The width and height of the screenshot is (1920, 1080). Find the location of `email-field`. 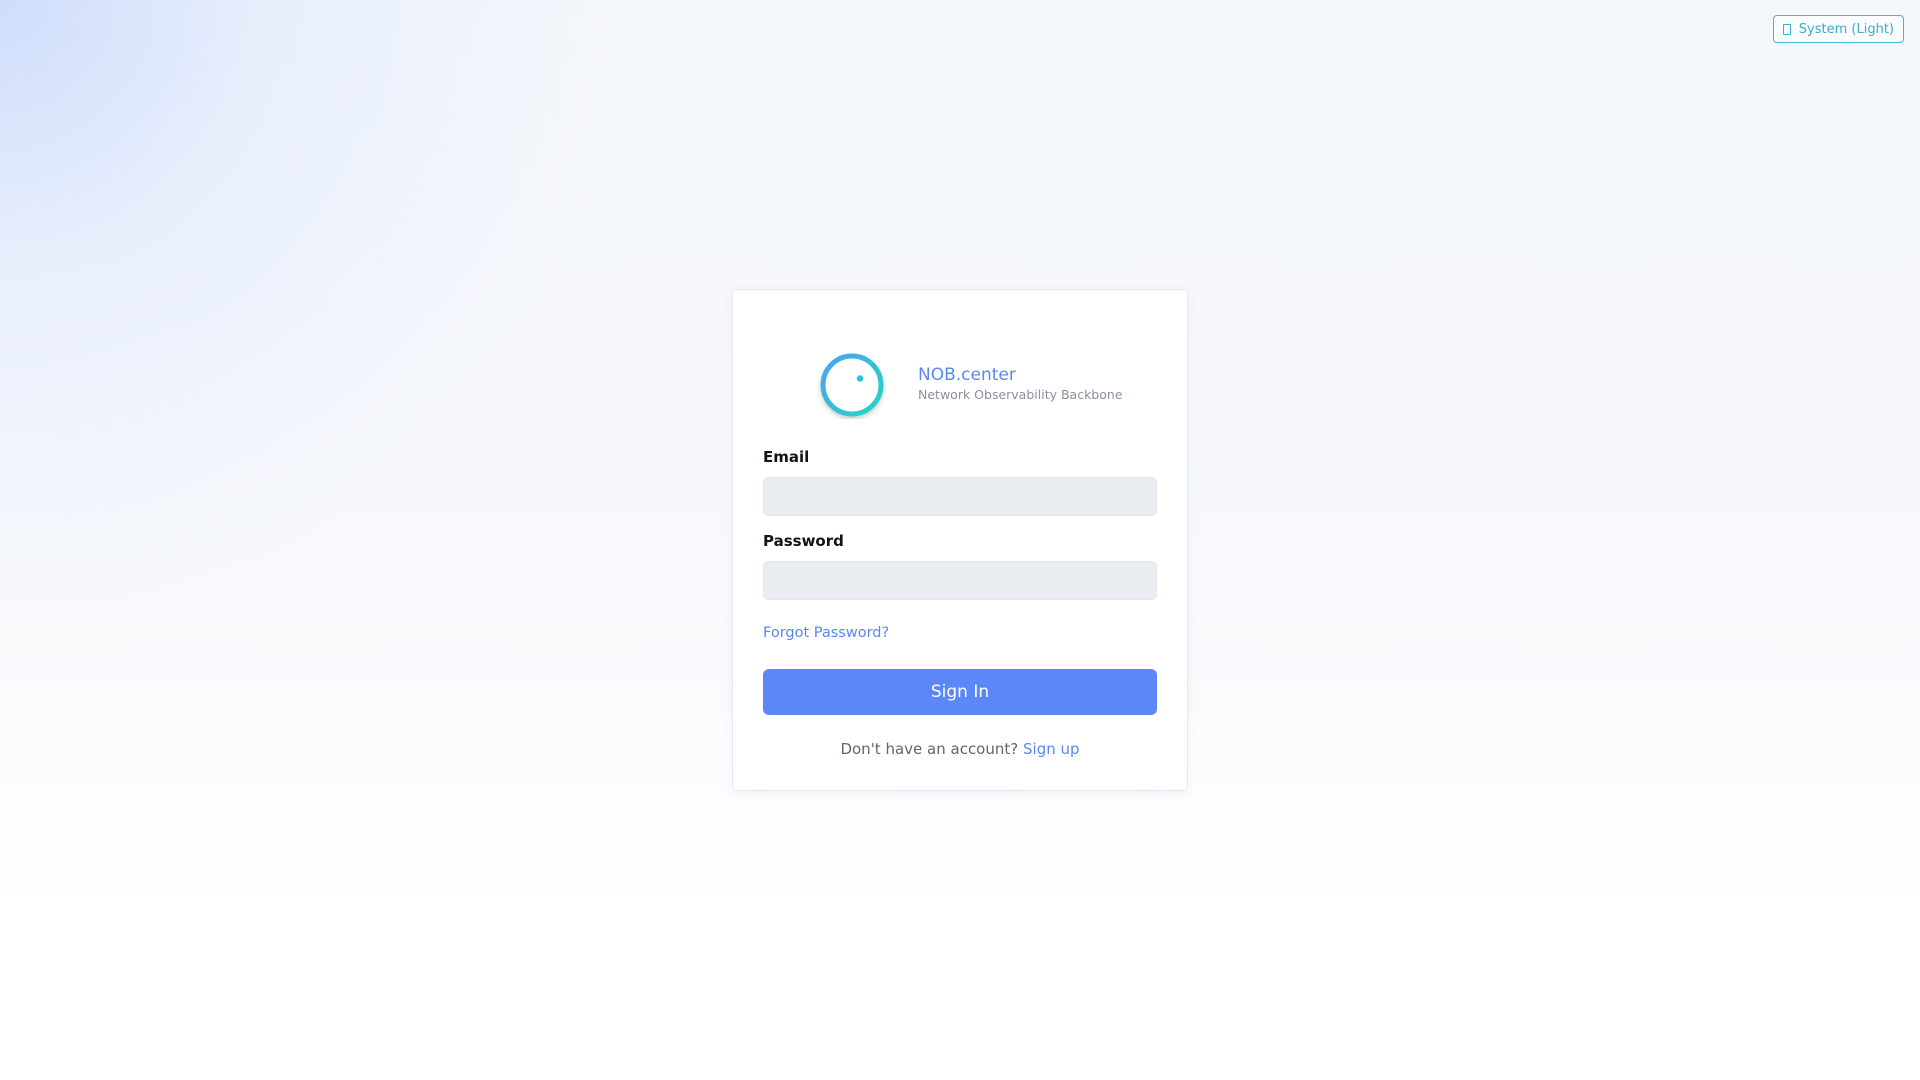

email-field is located at coordinates (960, 496).